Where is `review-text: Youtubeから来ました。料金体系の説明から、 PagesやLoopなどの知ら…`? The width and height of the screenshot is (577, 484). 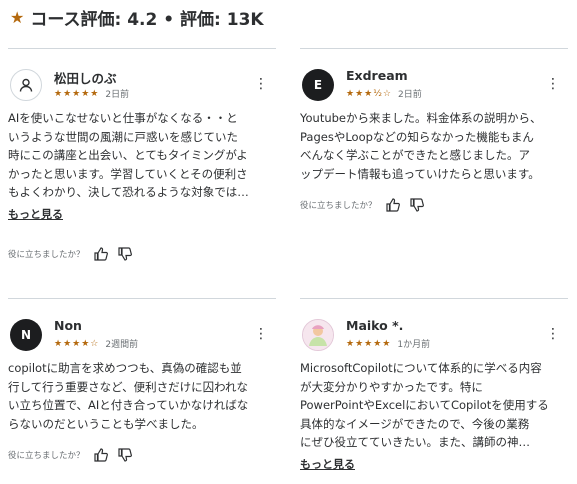
review-text: Youtubeから来ました。料金体系の説明から、 PagesやLoopなどの知ら… is located at coordinates (421, 146).